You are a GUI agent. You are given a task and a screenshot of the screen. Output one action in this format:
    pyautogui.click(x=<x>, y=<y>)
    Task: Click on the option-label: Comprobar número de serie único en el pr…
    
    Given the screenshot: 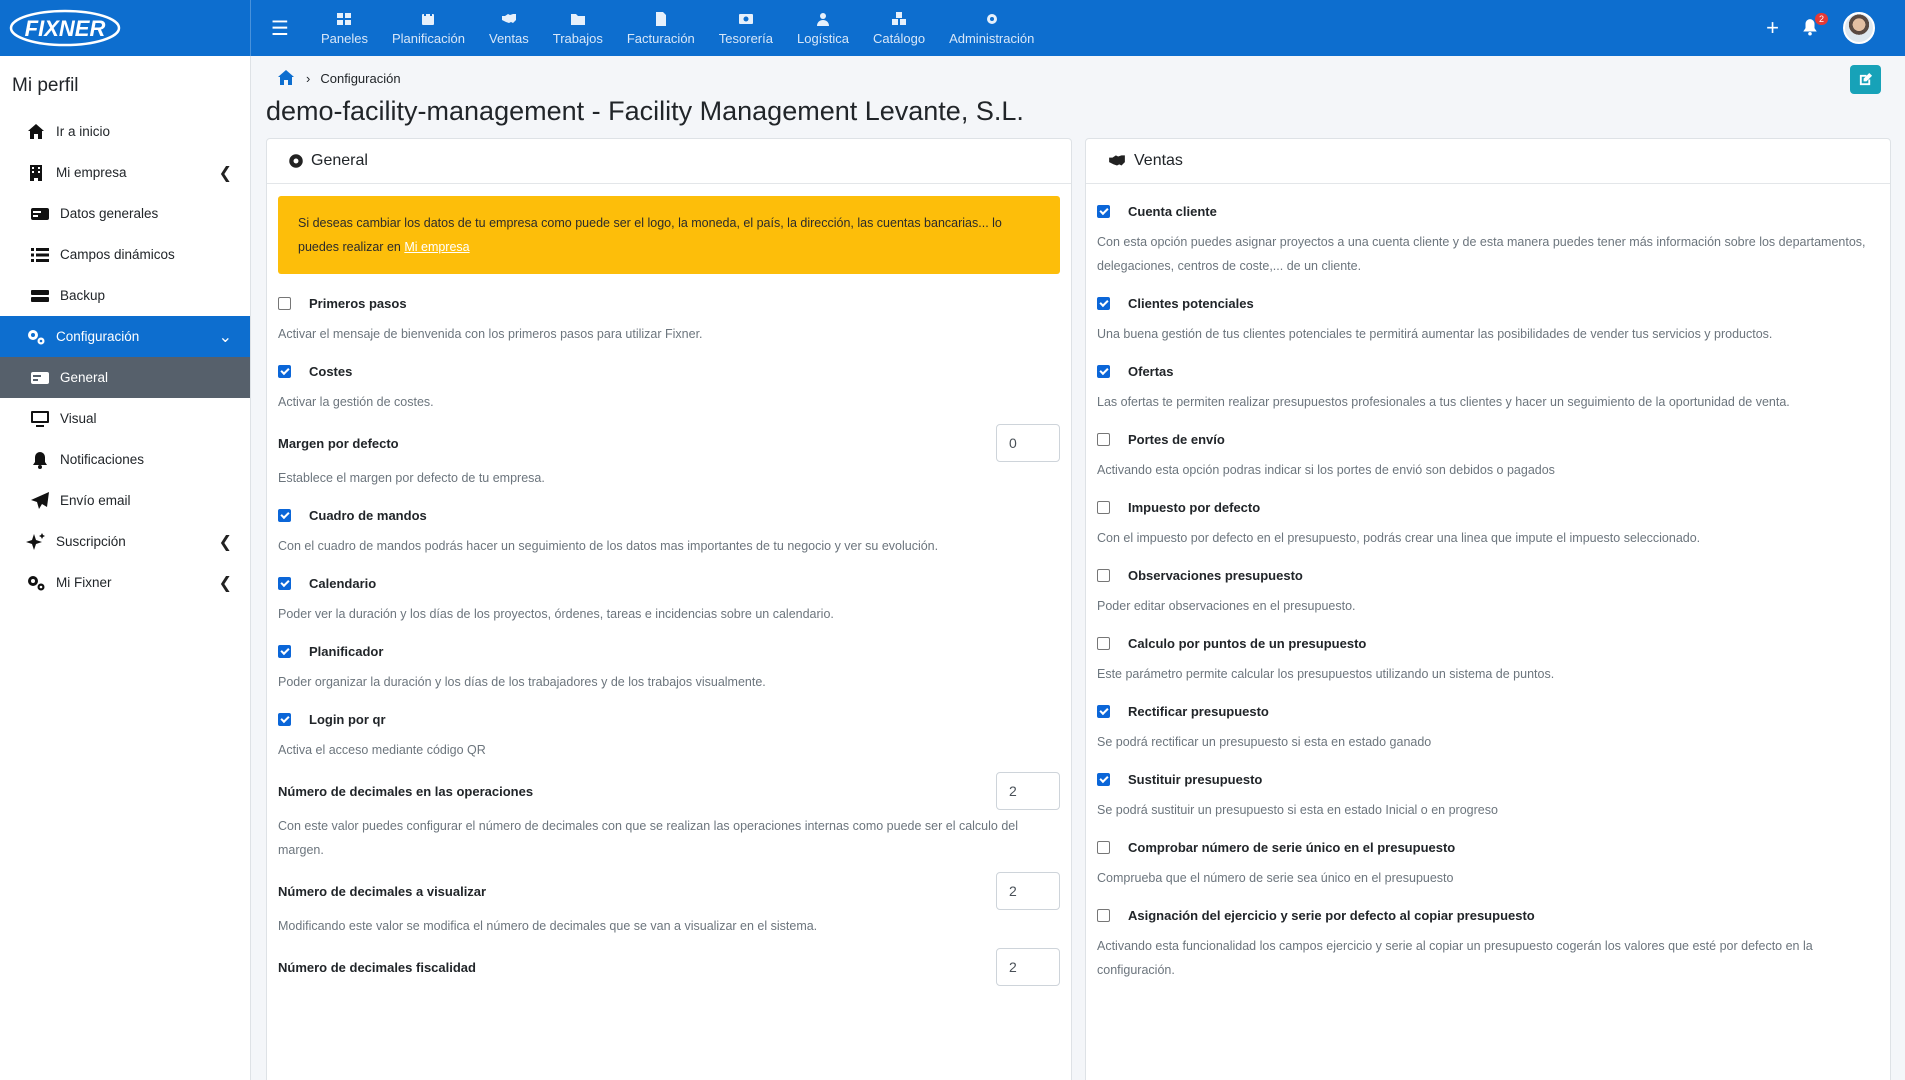 What is the action you would take?
    pyautogui.click(x=1292, y=847)
    